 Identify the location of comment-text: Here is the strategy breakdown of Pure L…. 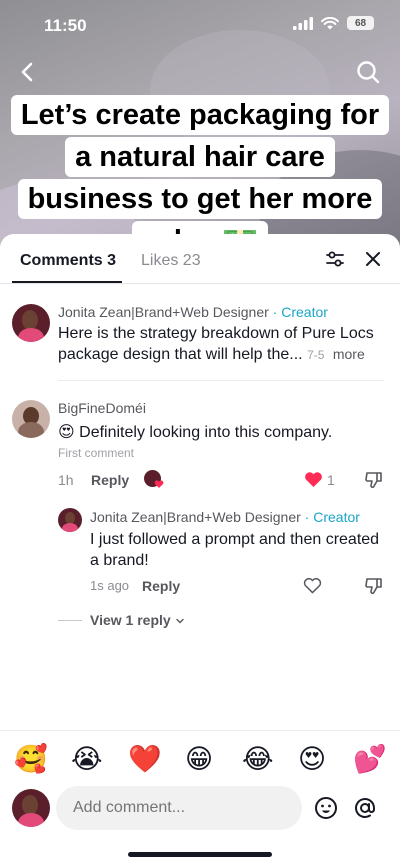
(223, 344).